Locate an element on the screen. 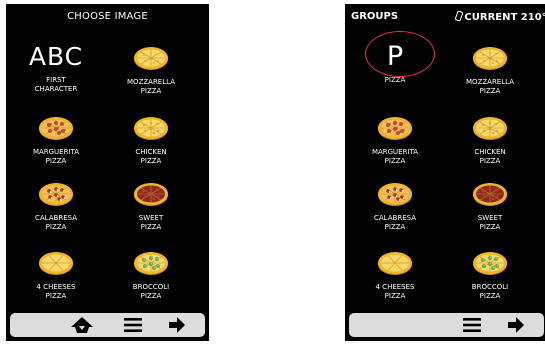 This screenshot has width=545, height=345. tile-label: CHARACTER is located at coordinates (56, 89).